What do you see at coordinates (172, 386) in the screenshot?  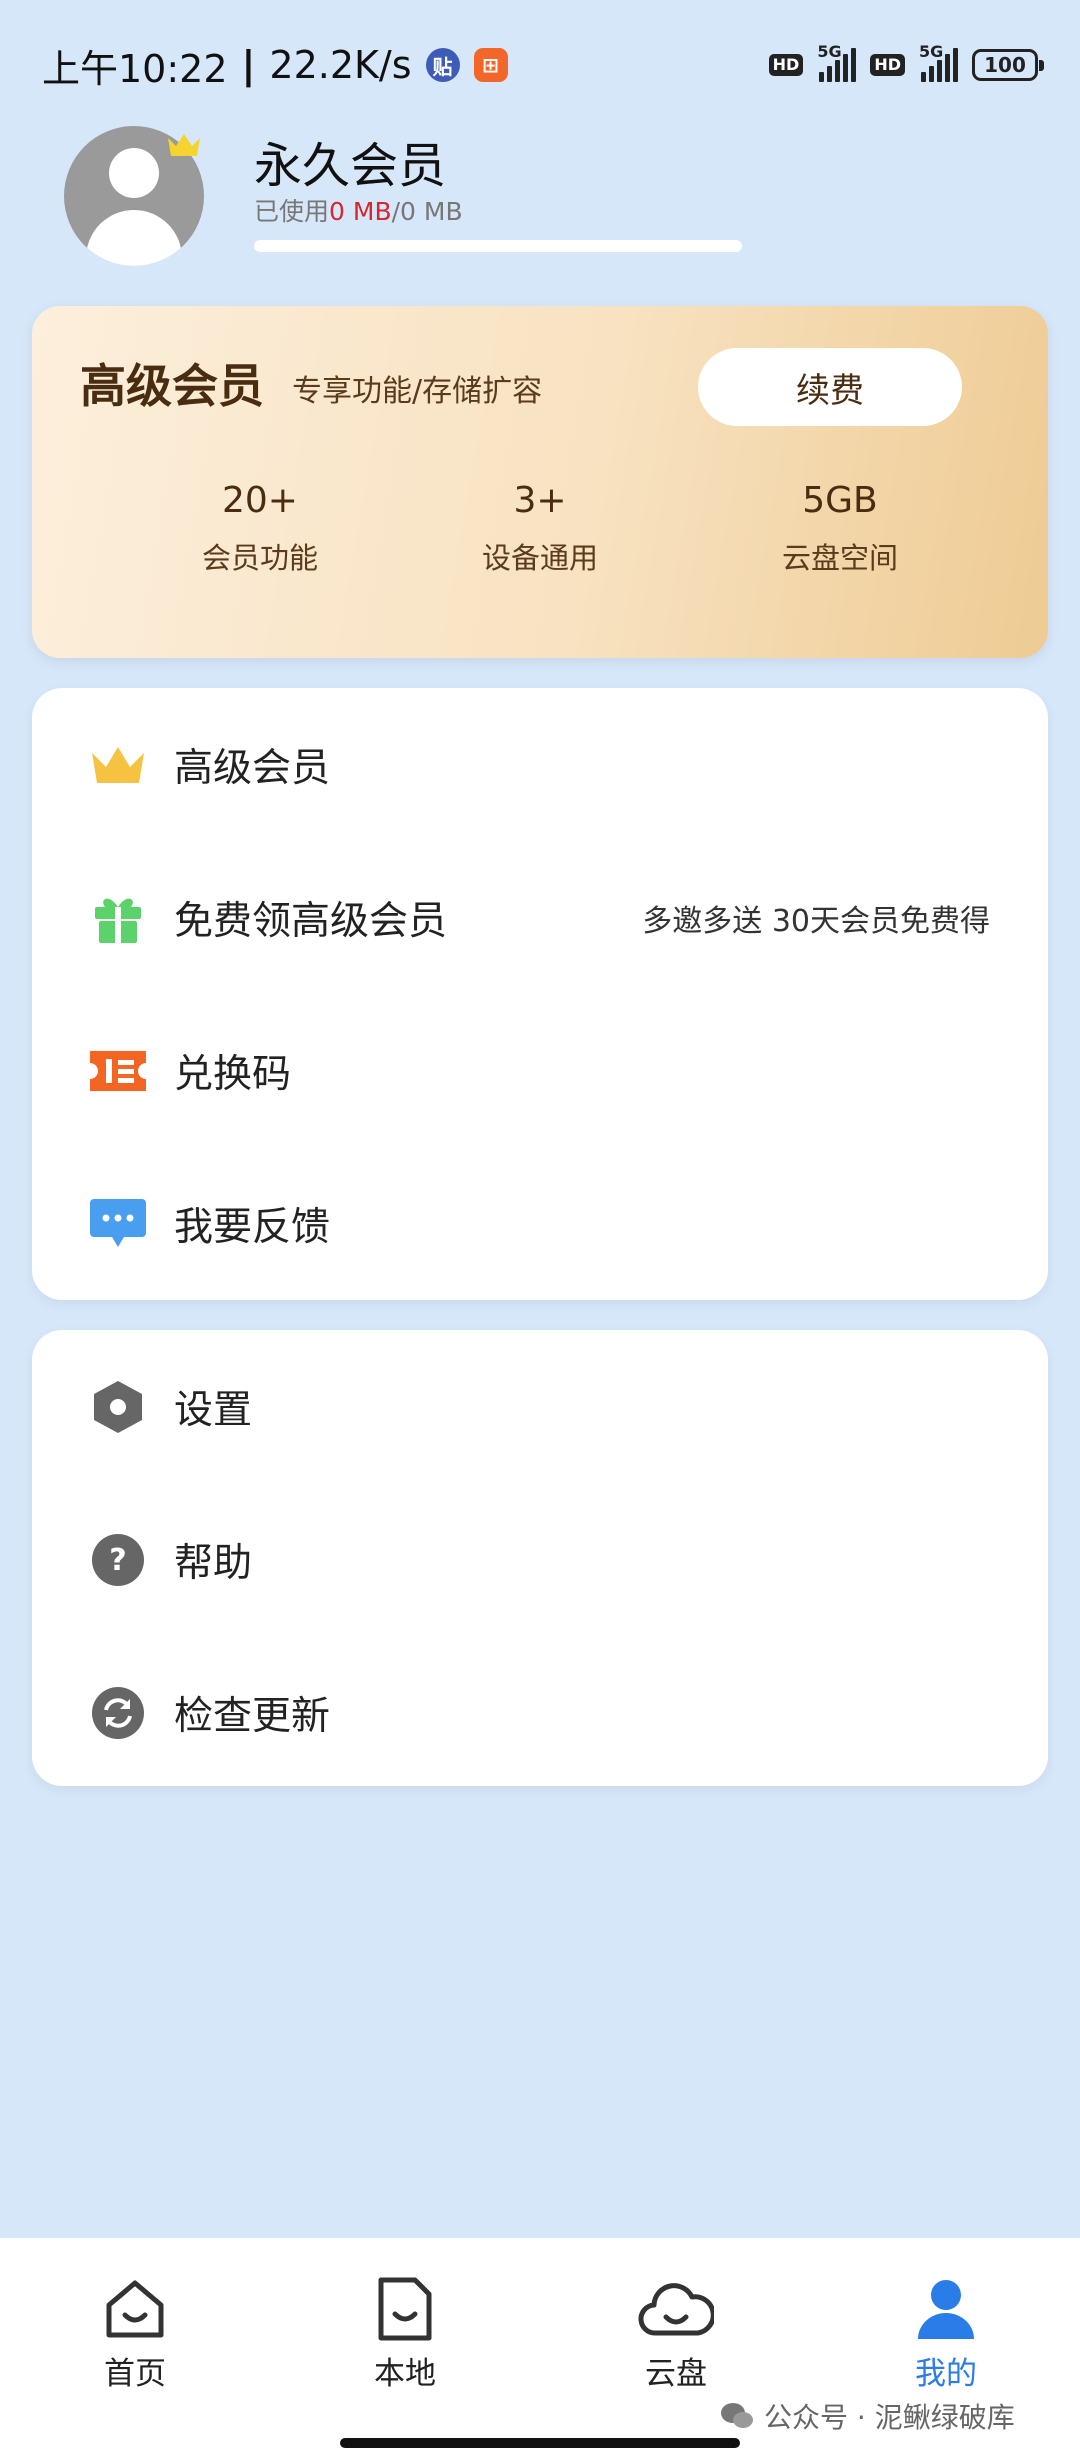 I see `premium-title: 高级会员` at bounding box center [172, 386].